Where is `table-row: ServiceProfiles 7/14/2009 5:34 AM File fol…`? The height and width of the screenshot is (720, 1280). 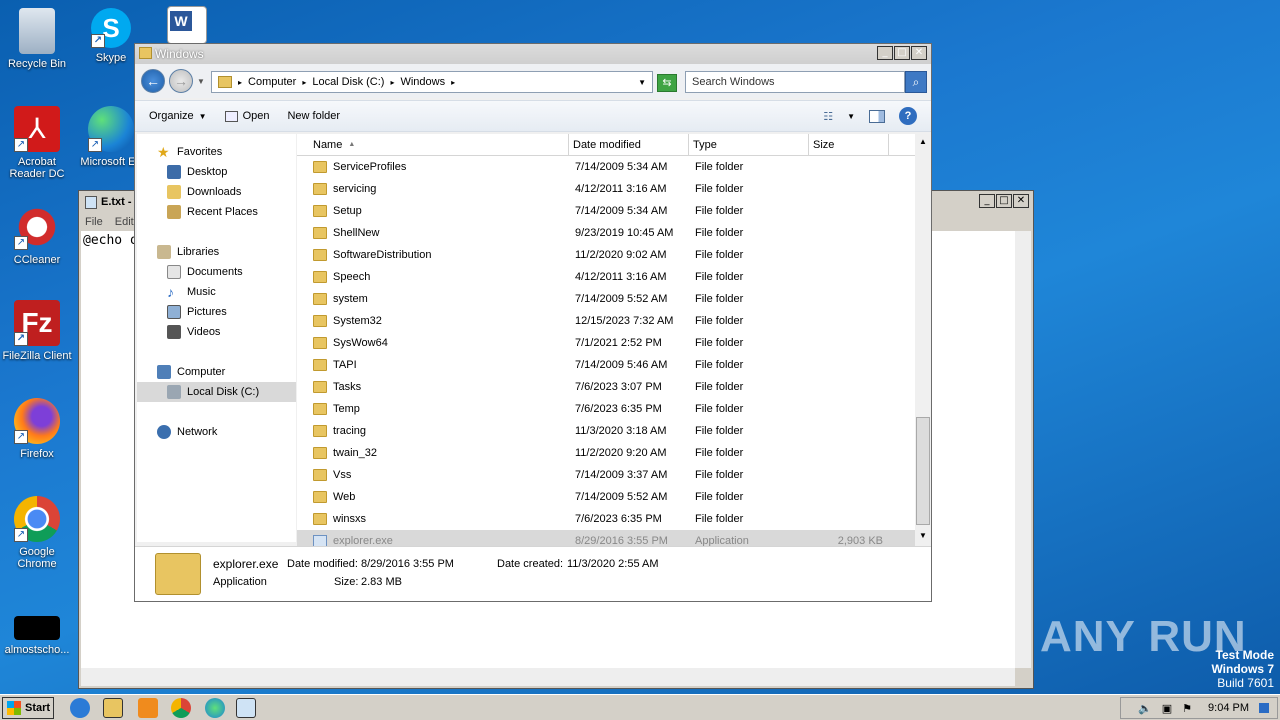 table-row: ServiceProfiles 7/14/2009 5:34 AM File fol… is located at coordinates (606, 167).